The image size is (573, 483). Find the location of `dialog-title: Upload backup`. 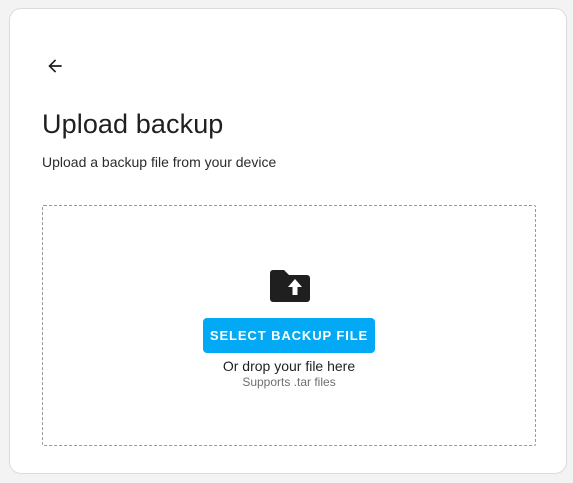

dialog-title: Upload backup is located at coordinates (133, 124).